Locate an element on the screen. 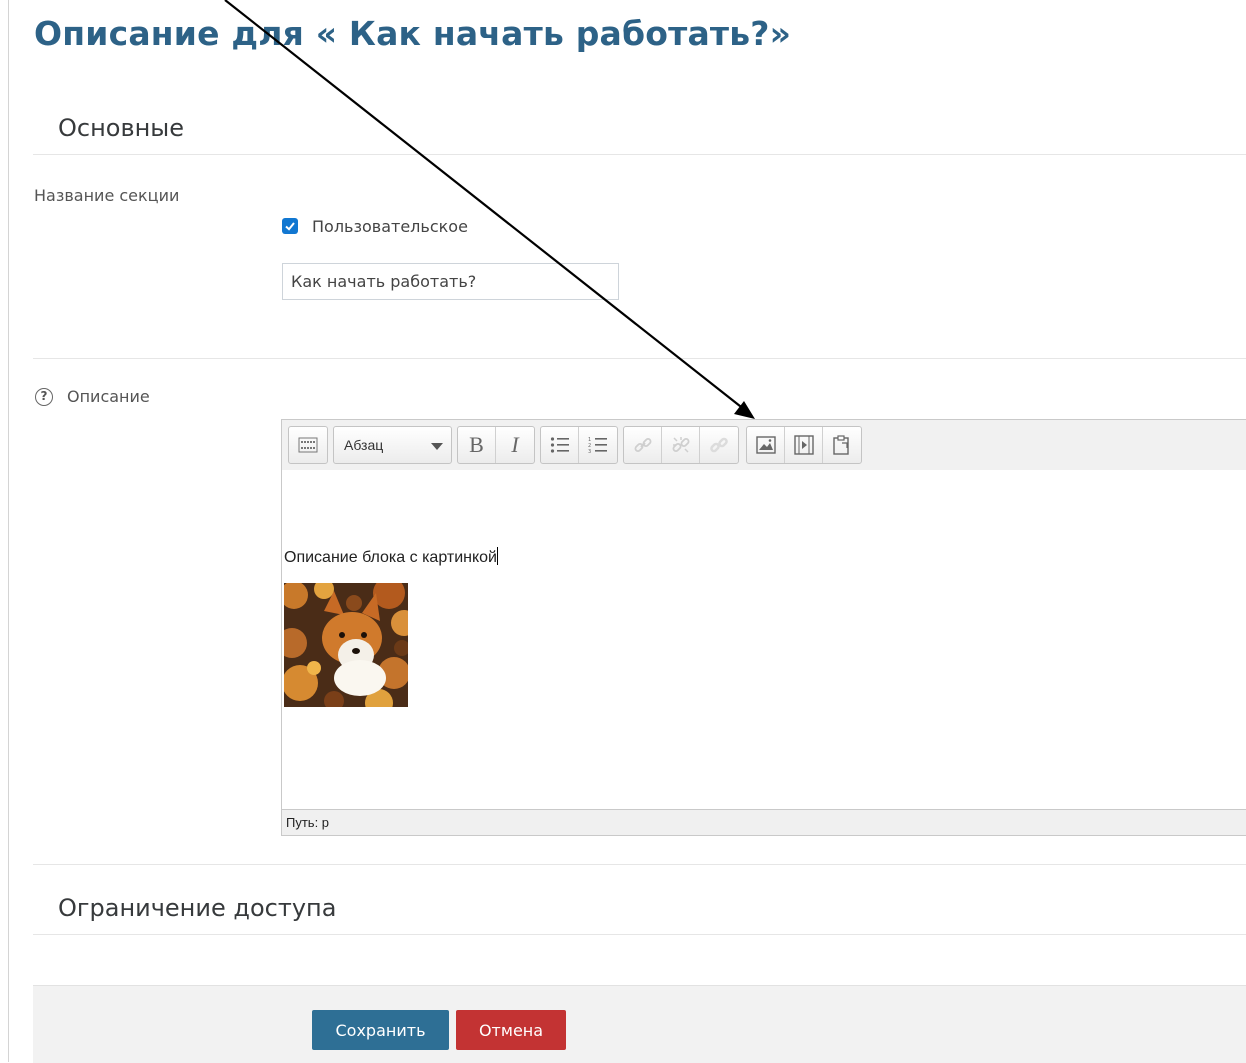 This screenshot has width=1246, height=1063. corgi-photo-image is located at coordinates (346, 645).